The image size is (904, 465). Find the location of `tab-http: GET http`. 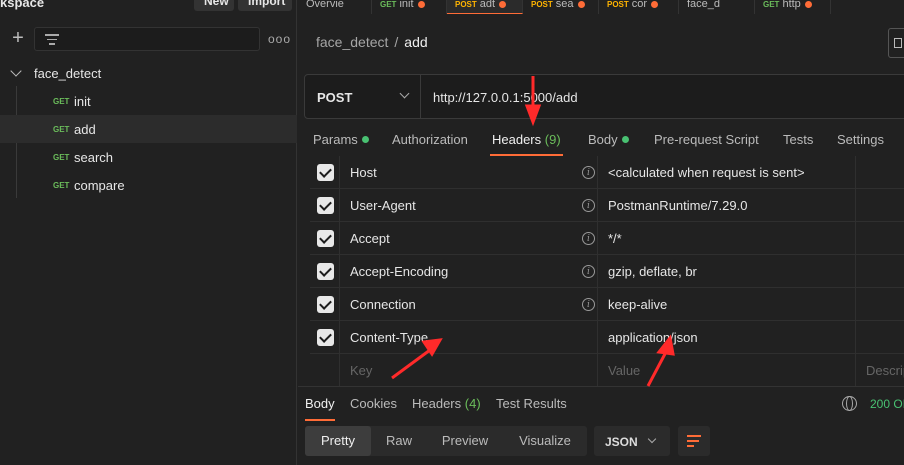

tab-http: GET http is located at coordinates (793, 7).